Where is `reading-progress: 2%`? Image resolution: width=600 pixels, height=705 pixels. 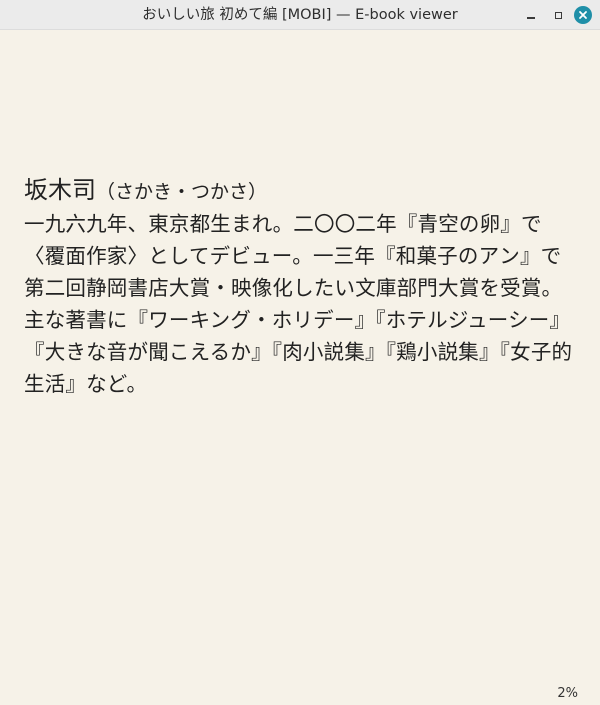 reading-progress: 2% is located at coordinates (567, 693).